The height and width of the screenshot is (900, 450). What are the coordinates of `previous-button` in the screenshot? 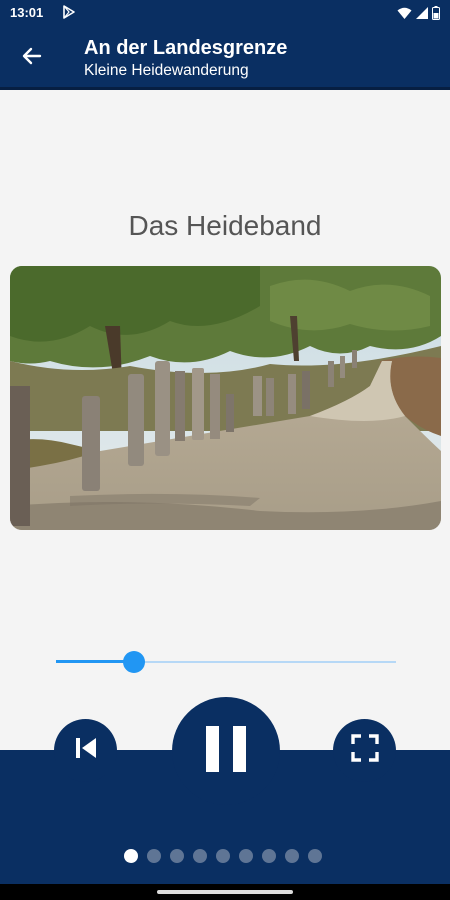 It's located at (85, 750).